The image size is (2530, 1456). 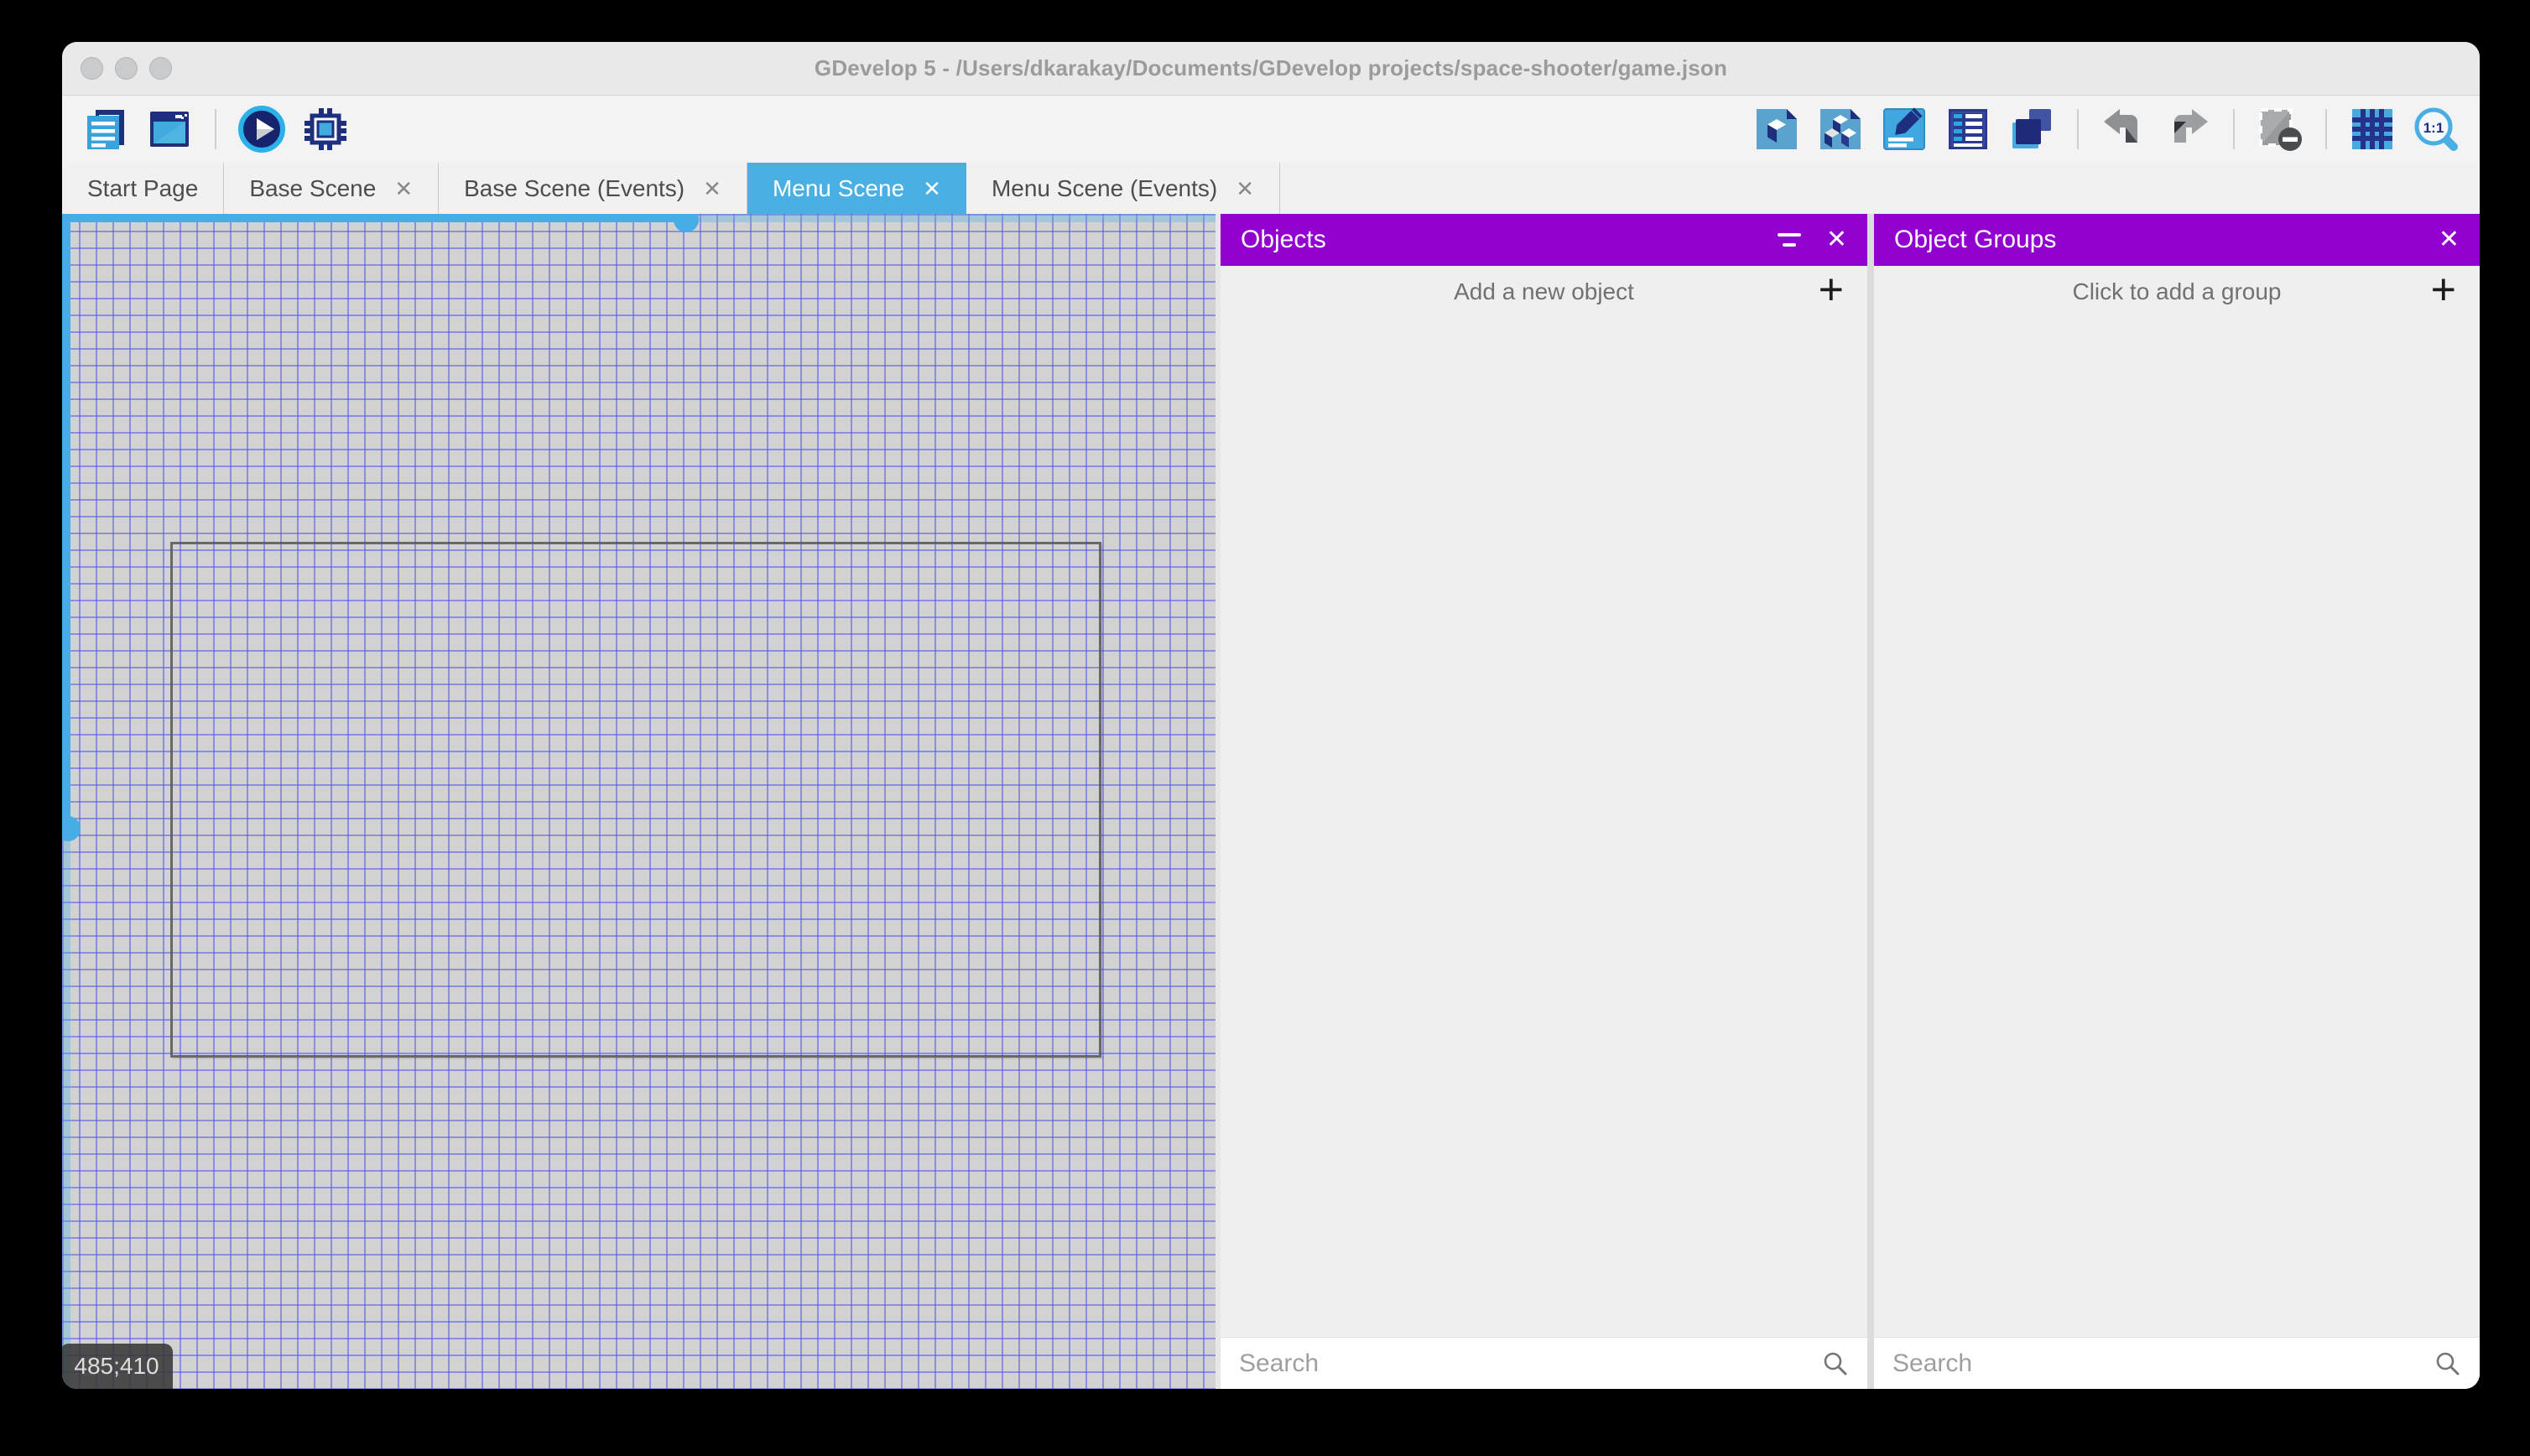 I want to click on preview-play-icon, so click(x=262, y=129).